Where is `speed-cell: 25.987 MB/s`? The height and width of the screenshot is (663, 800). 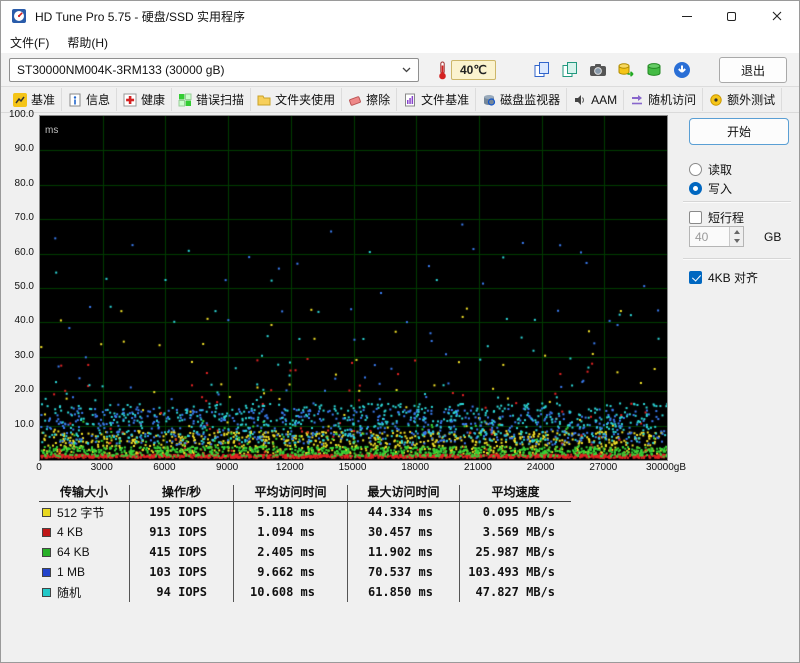 speed-cell: 25.987 MB/s is located at coordinates (515, 552).